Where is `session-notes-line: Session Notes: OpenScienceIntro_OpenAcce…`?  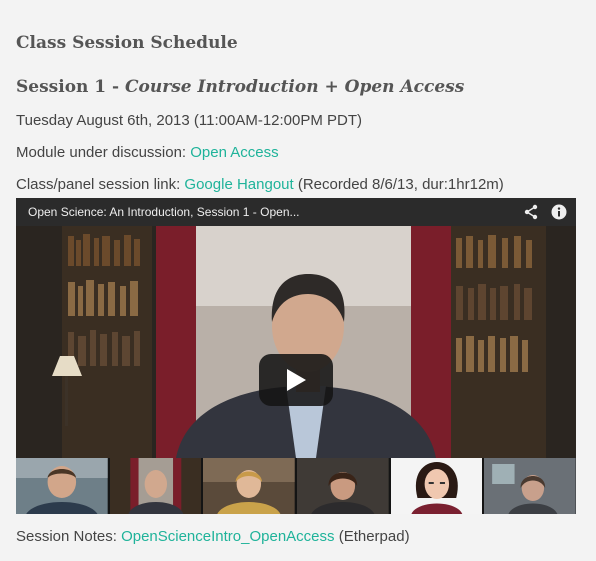
session-notes-line: Session Notes: OpenScienceIntro_OpenAcce… is located at coordinates (213, 536).